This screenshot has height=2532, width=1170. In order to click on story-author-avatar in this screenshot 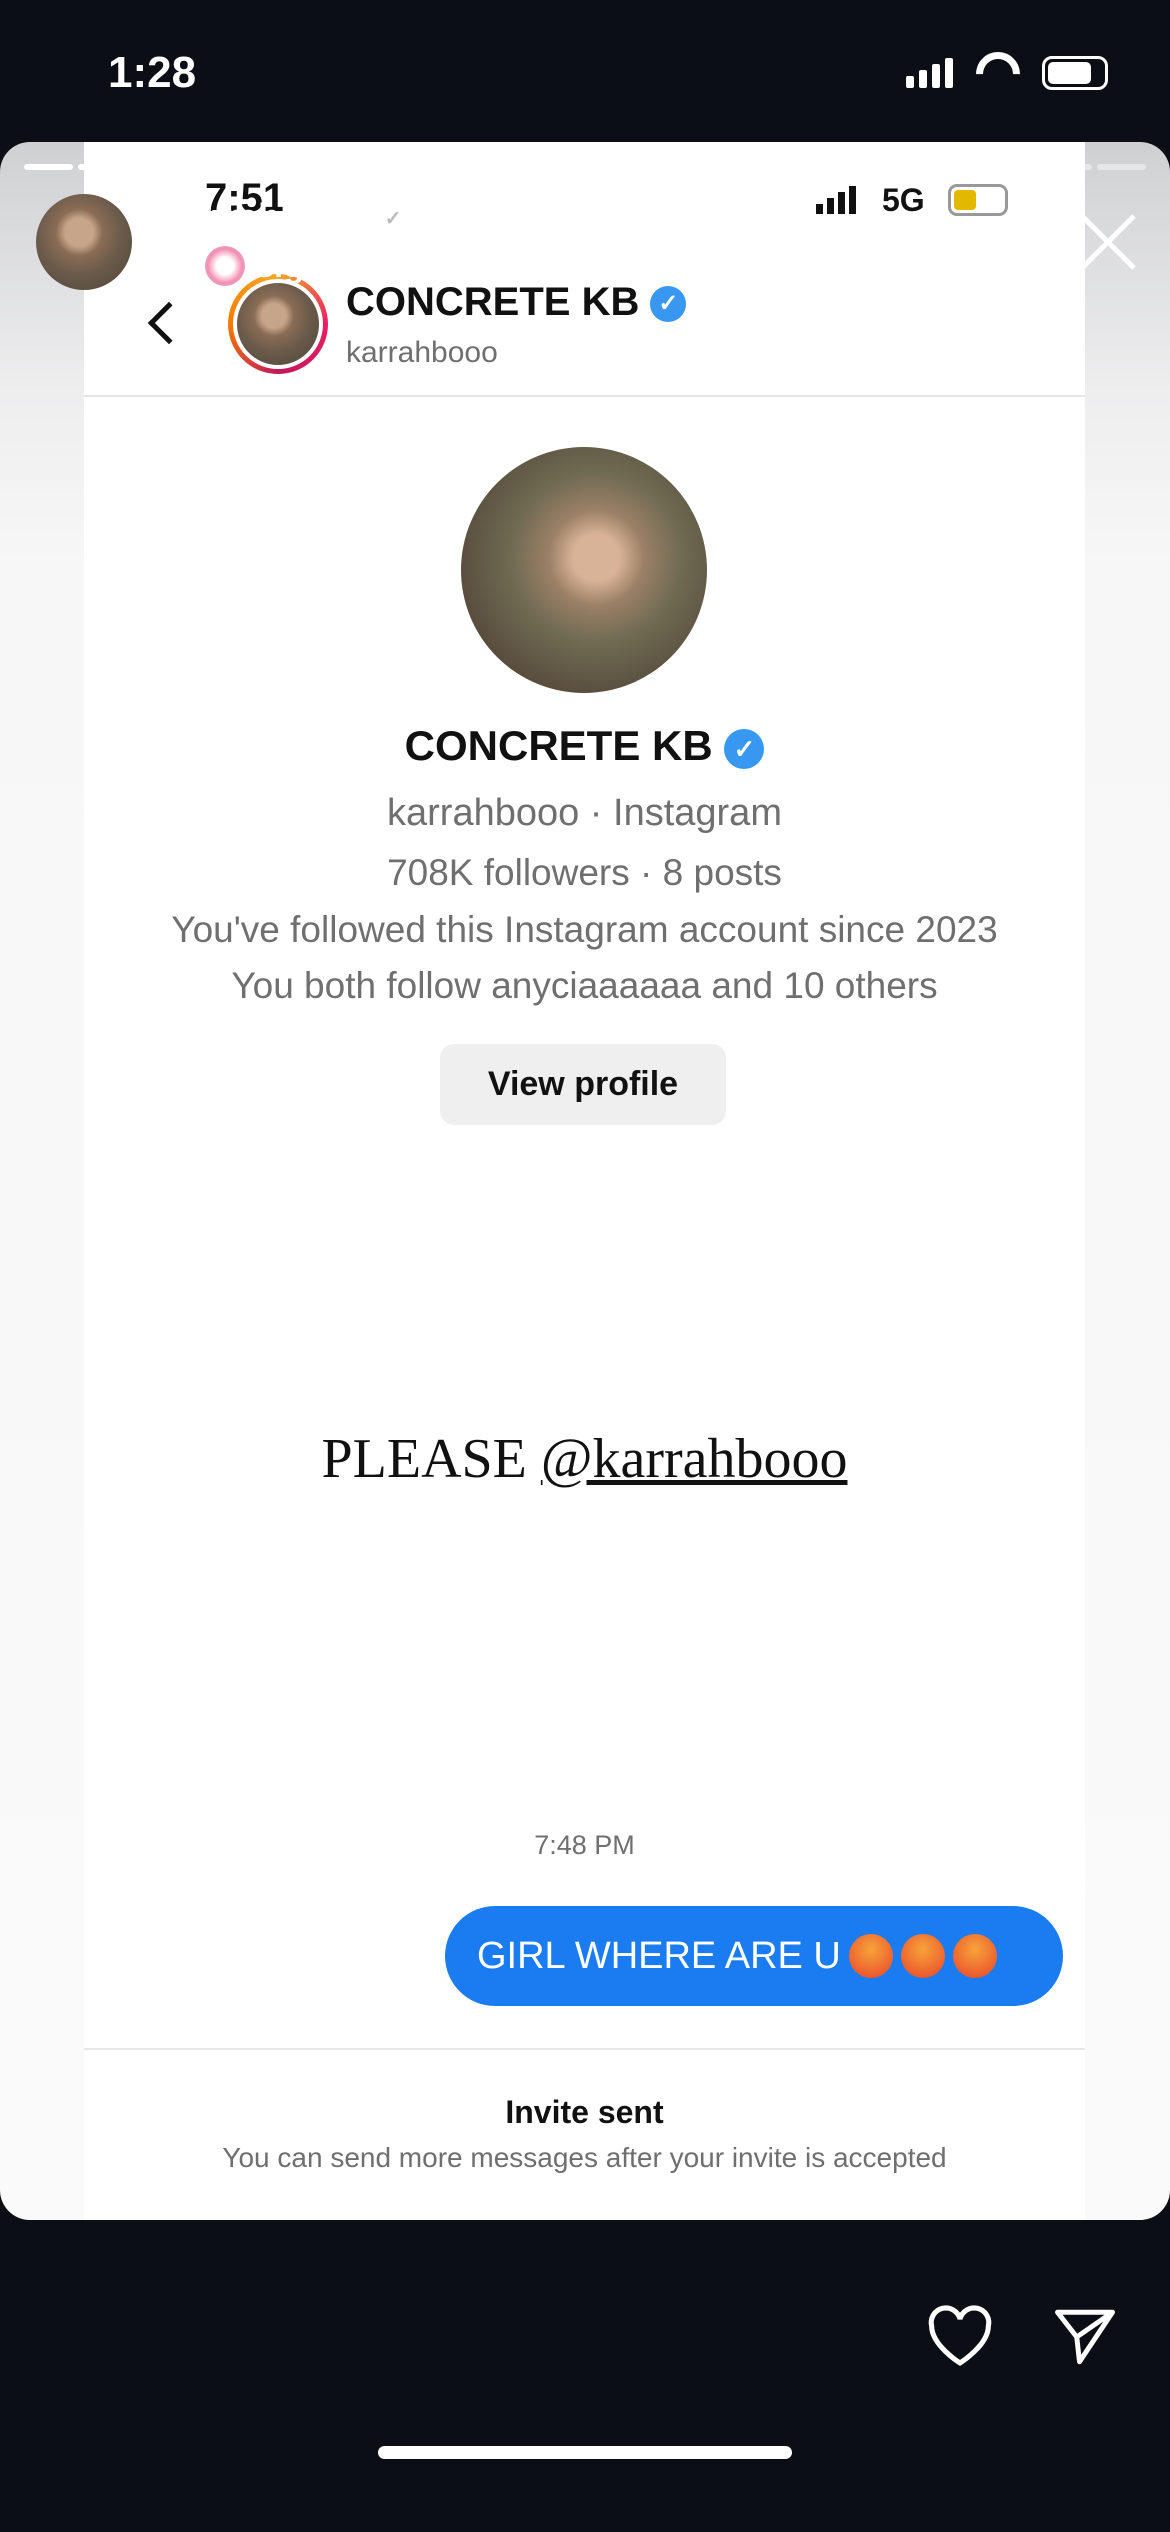, I will do `click(84, 242)`.